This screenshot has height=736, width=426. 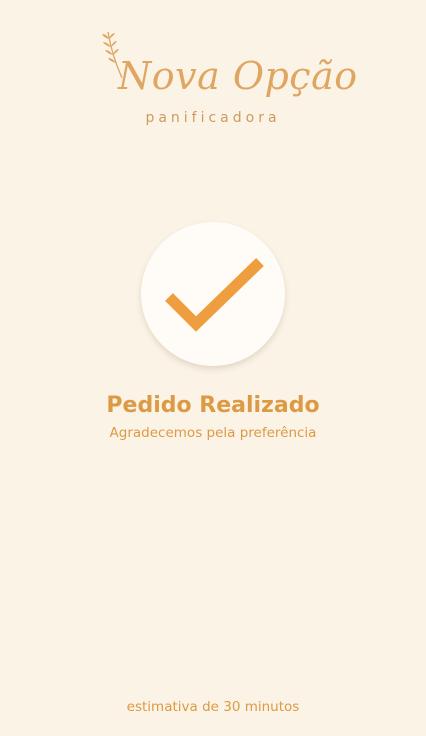 I want to click on thank-you-message: Agradecemos pela preferência, so click(x=213, y=433).